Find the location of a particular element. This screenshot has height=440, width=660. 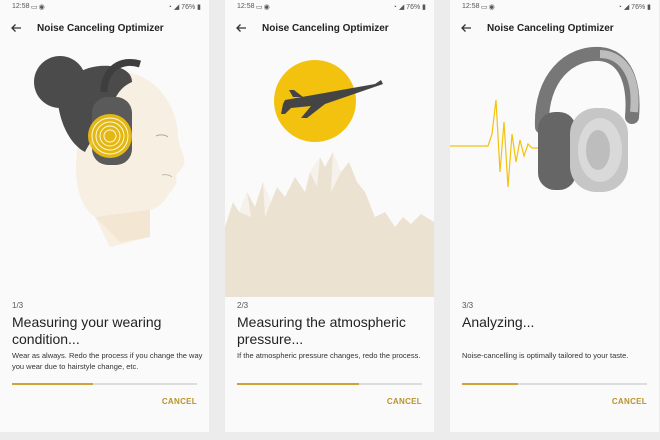

headphones-waveform-illustration is located at coordinates (545, 119).